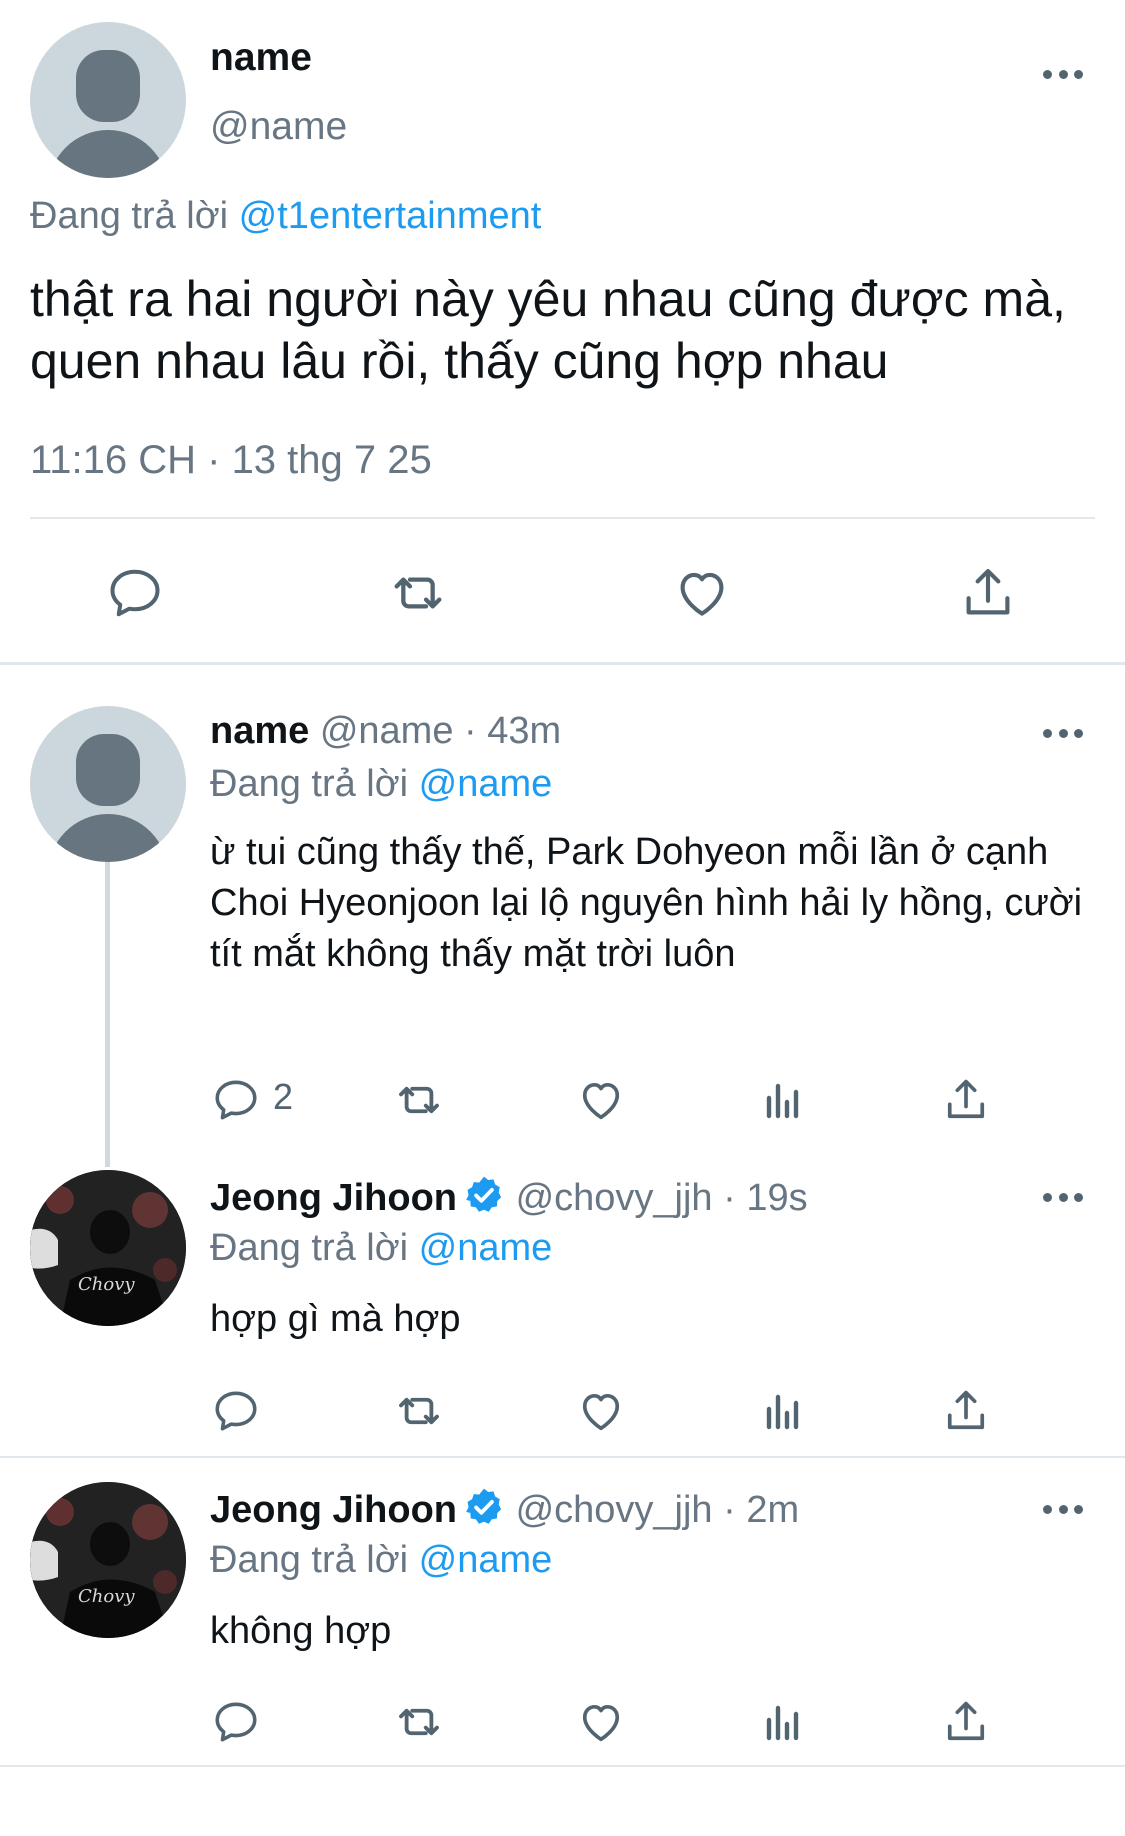 Image resolution: width=1125 pixels, height=1836 pixels. Describe the element at coordinates (562, 663) in the screenshot. I see `section-divider` at that location.